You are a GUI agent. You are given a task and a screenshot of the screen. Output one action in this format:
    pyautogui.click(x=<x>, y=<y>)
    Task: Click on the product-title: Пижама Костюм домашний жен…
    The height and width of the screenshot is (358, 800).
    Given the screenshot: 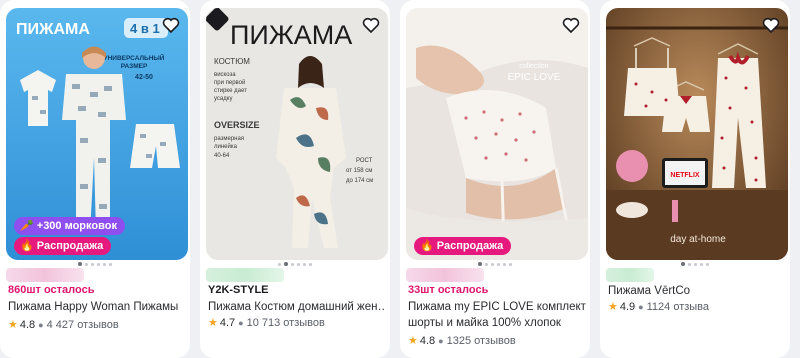 What is the action you would take?
    pyautogui.click(x=297, y=307)
    